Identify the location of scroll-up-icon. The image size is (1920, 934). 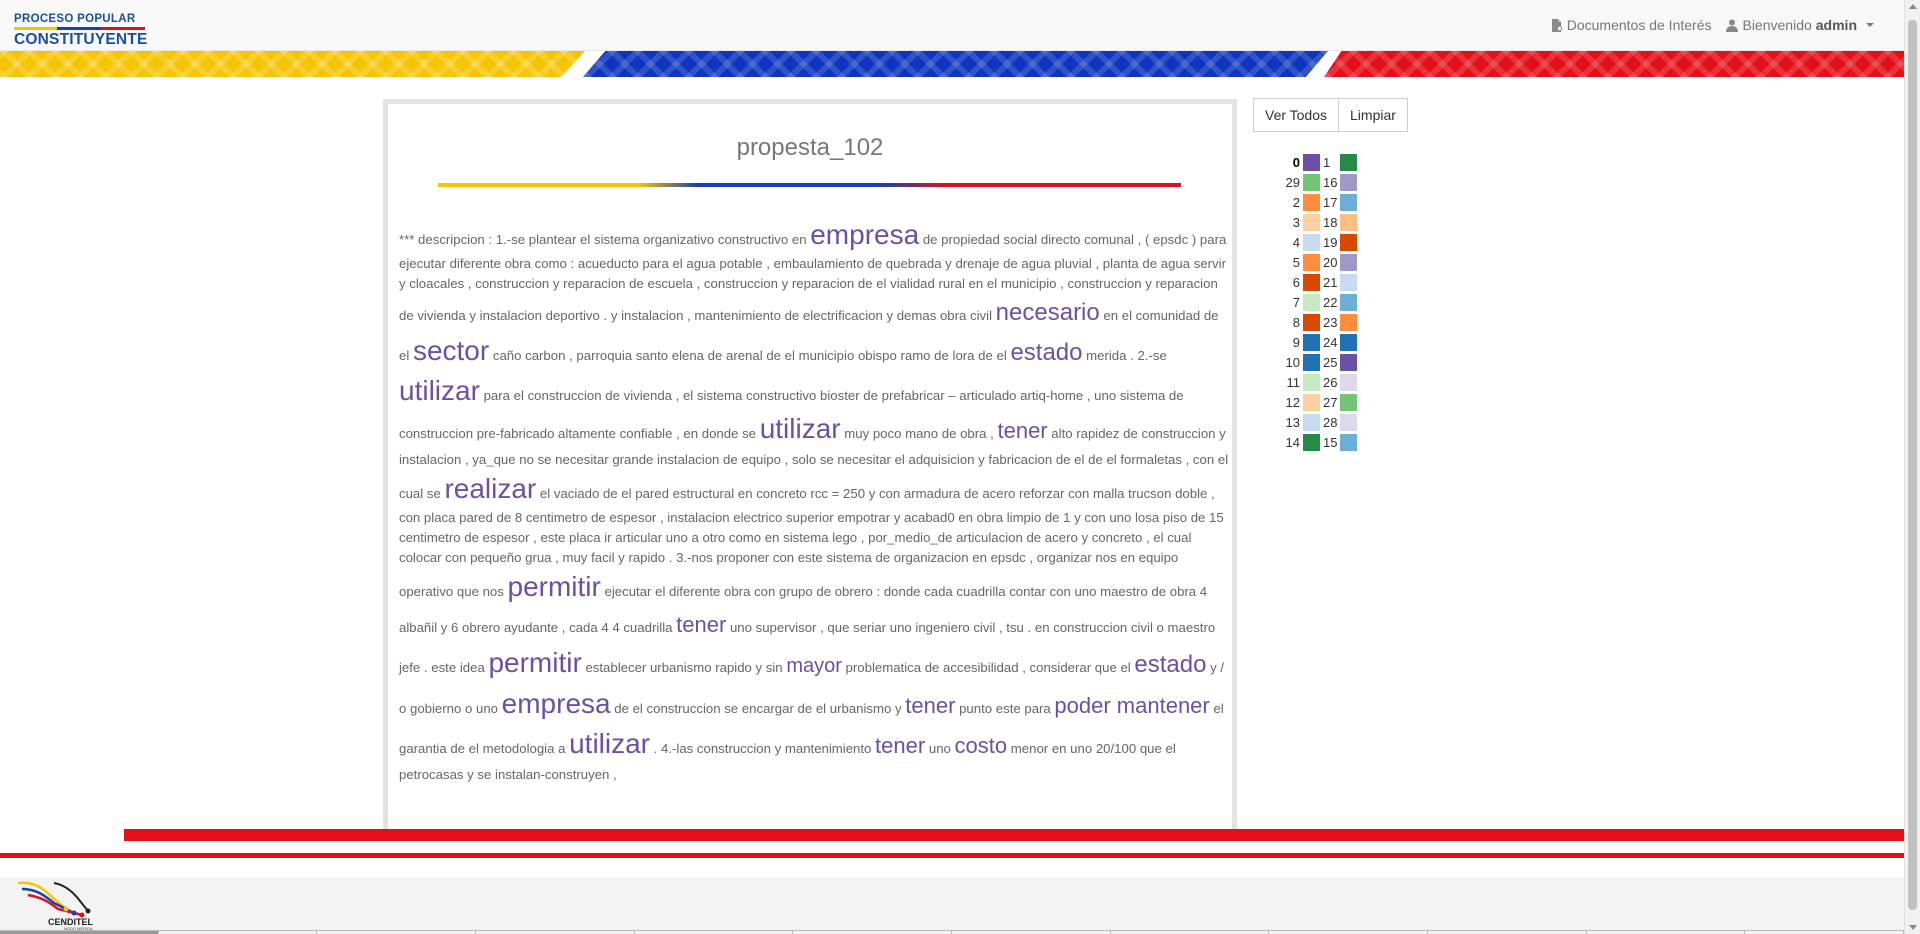
(1913, 6).